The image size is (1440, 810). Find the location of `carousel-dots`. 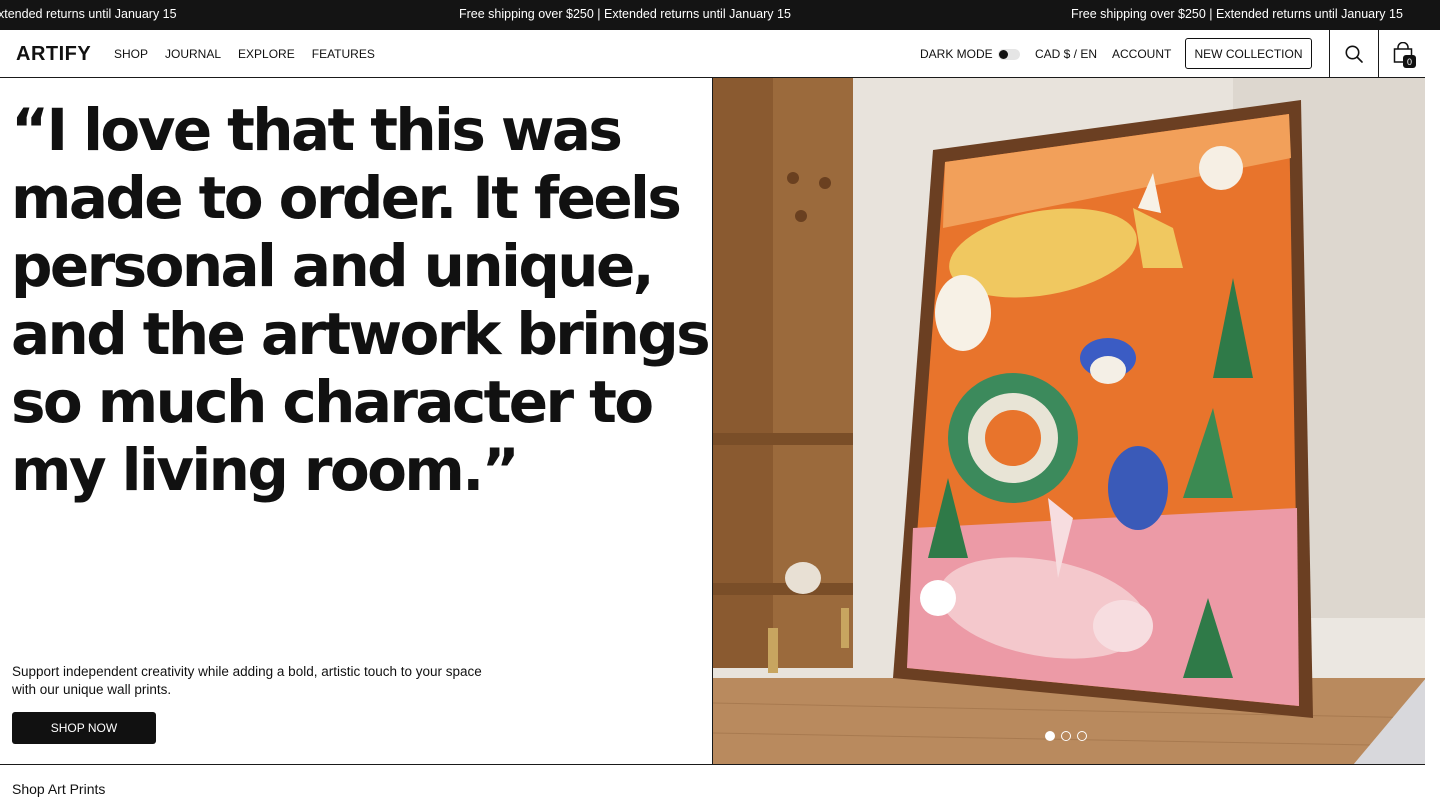

carousel-dots is located at coordinates (1066, 736).